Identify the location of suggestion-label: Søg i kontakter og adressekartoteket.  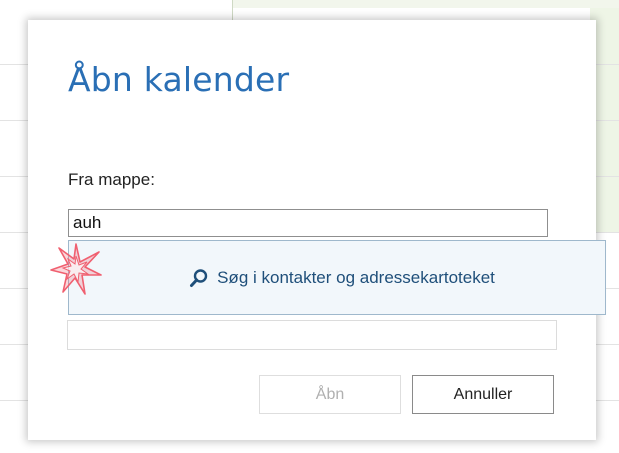
(356, 277).